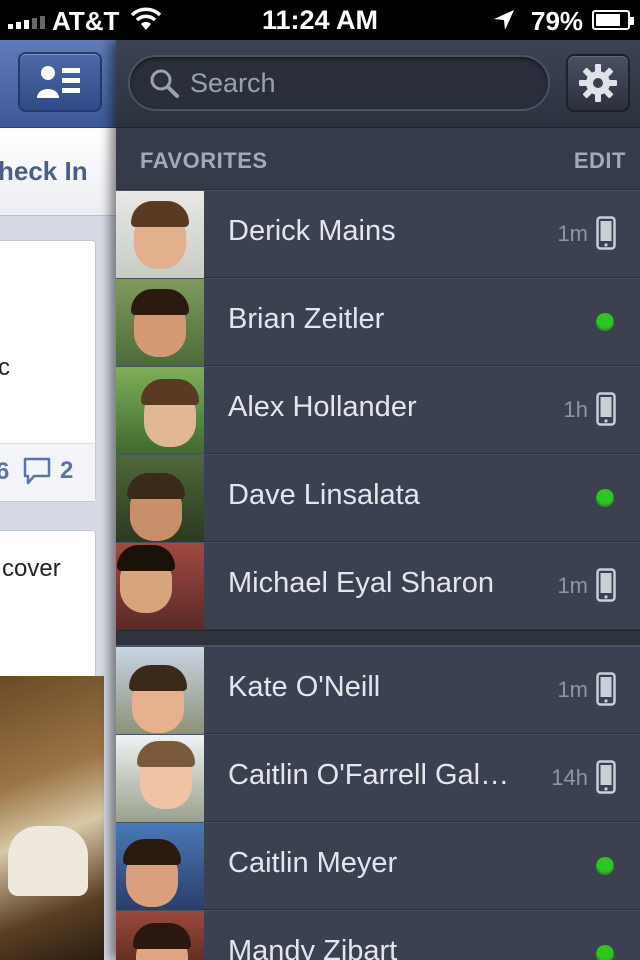 Image resolution: width=640 pixels, height=960 pixels. I want to click on battery-percent: 79%, so click(557, 21).